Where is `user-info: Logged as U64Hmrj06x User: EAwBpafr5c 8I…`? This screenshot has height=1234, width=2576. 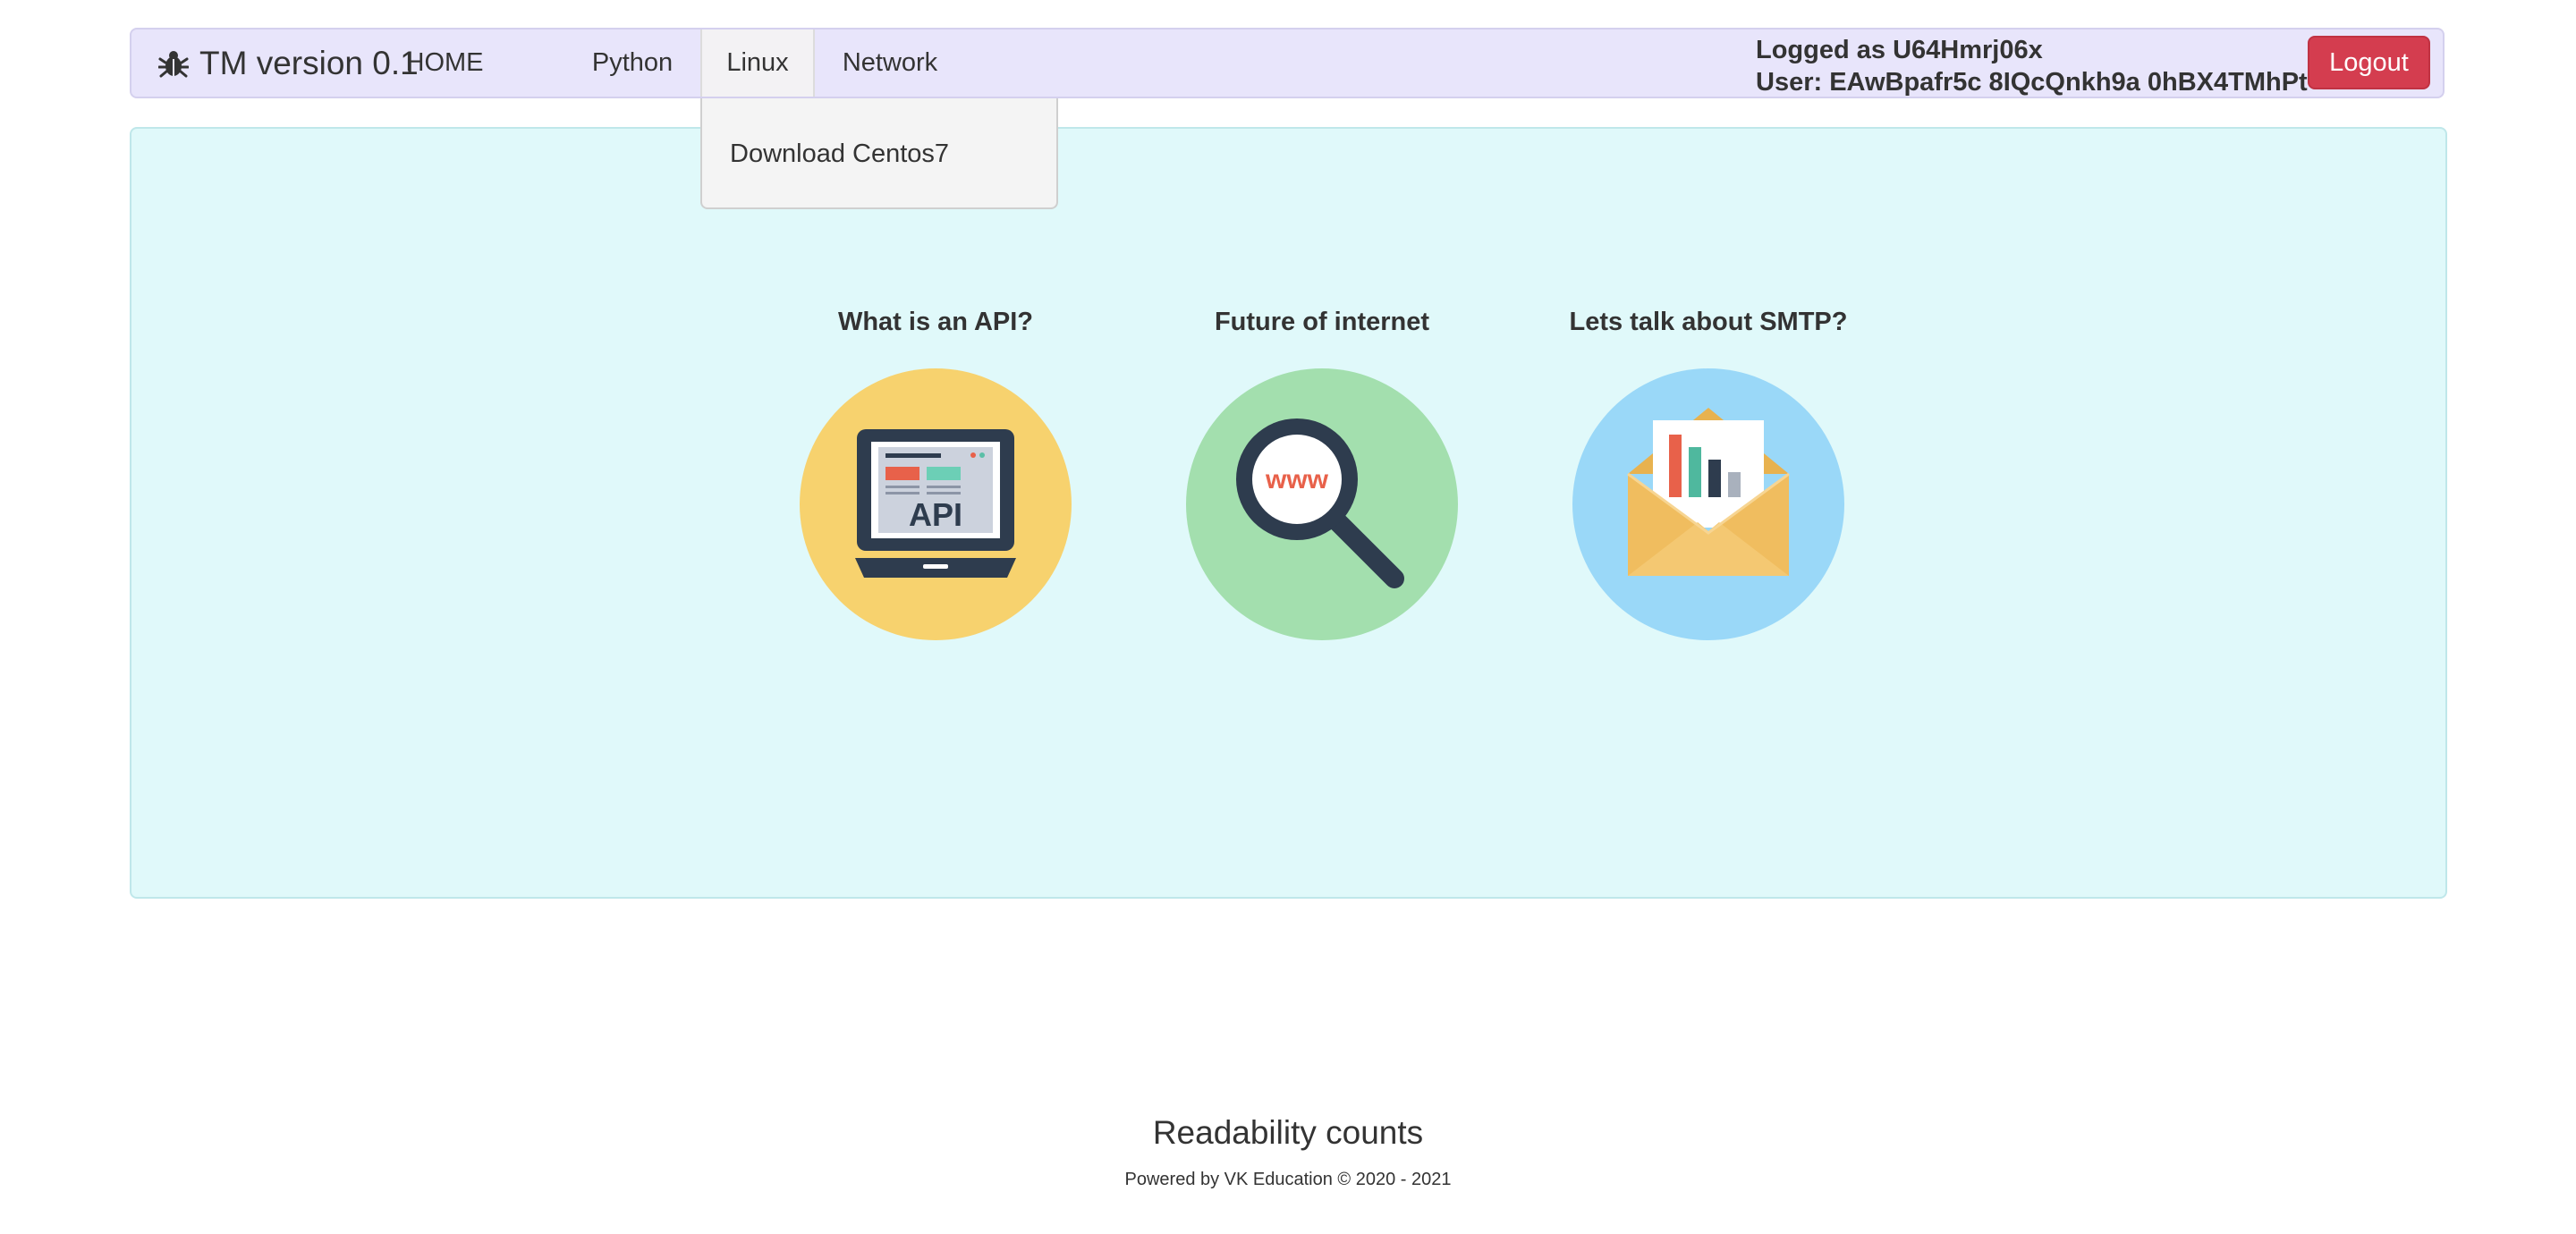 user-info: Logged as U64Hmrj06x User: EAwBpafr5c 8I… is located at coordinates (2032, 66).